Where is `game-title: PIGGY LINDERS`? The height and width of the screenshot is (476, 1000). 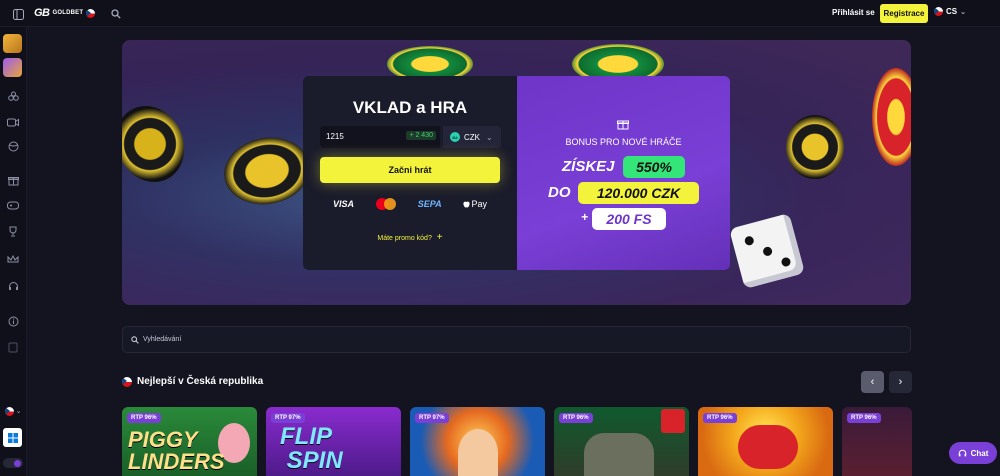 game-title: PIGGY LINDERS is located at coordinates (176, 450).